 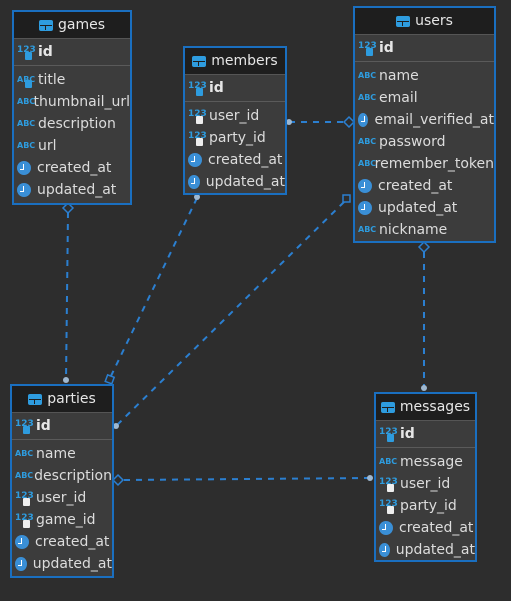 What do you see at coordinates (412, 142) in the screenshot?
I see `column-name: password` at bounding box center [412, 142].